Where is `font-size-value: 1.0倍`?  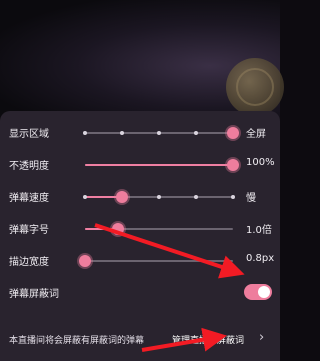 font-size-value: 1.0倍 is located at coordinates (259, 230).